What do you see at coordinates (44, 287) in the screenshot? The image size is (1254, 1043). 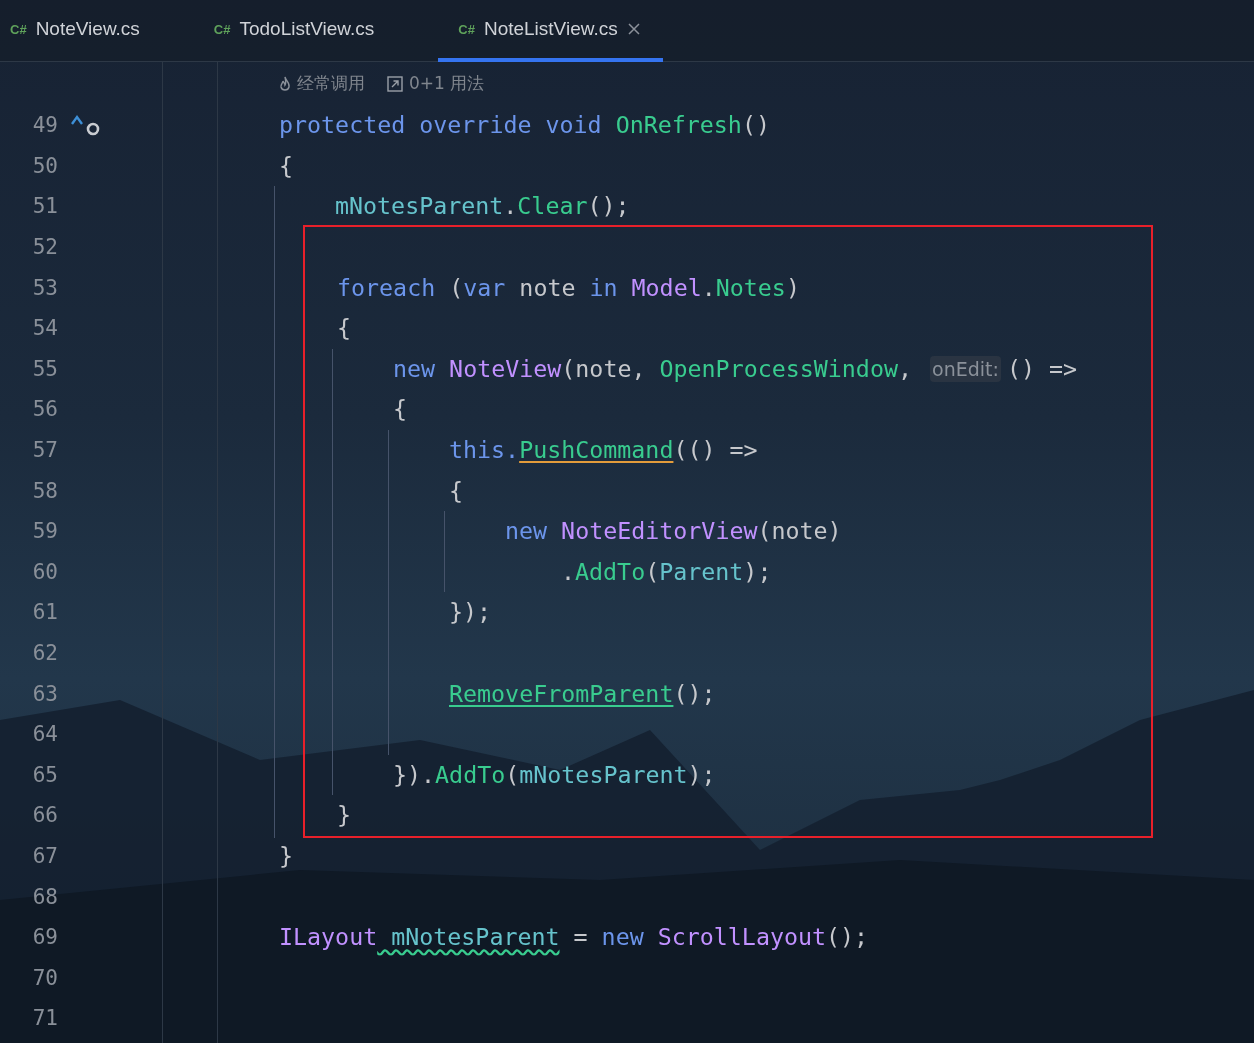 I see `line-number: 53` at bounding box center [44, 287].